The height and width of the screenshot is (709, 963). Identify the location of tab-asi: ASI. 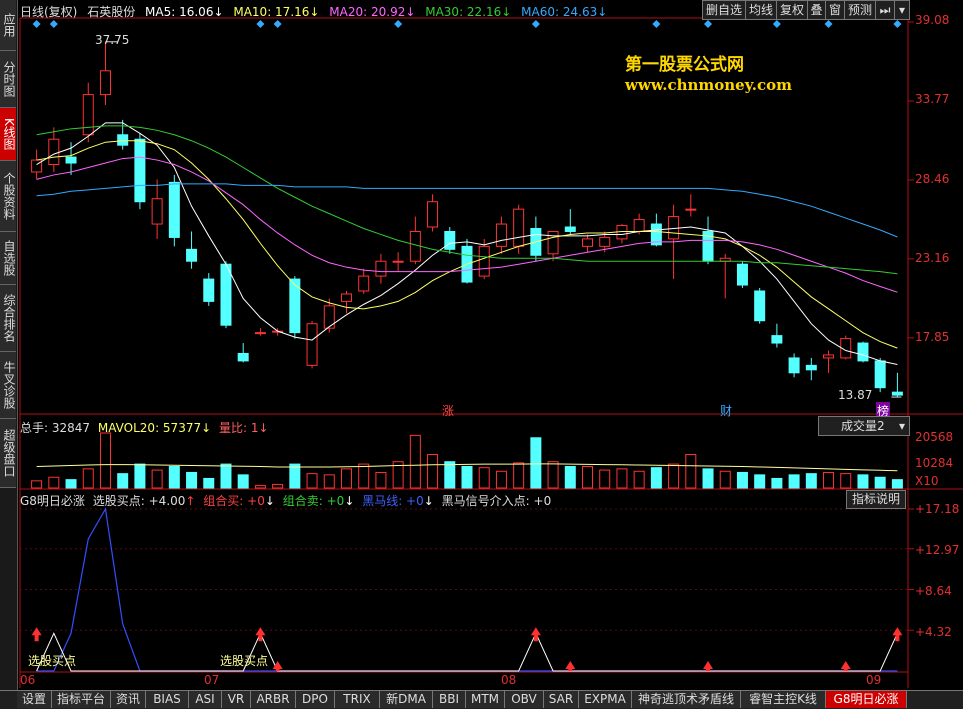
(205, 699).